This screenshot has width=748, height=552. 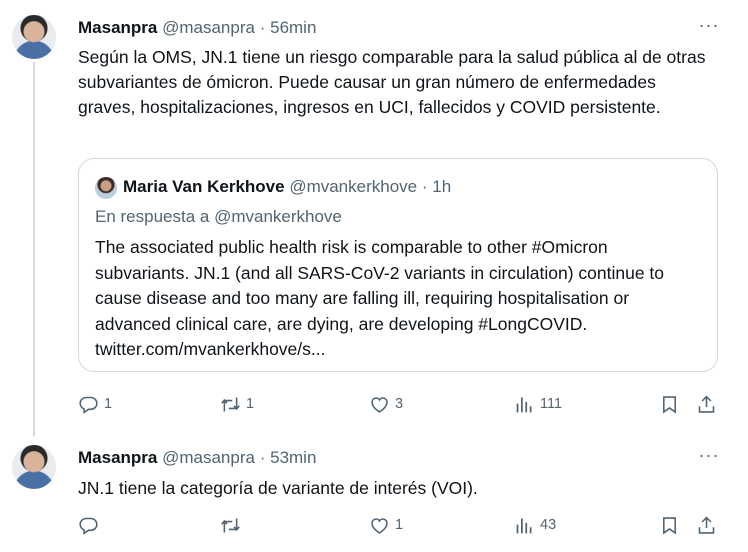 What do you see at coordinates (399, 525) in the screenshot?
I see `like-count: 1` at bounding box center [399, 525].